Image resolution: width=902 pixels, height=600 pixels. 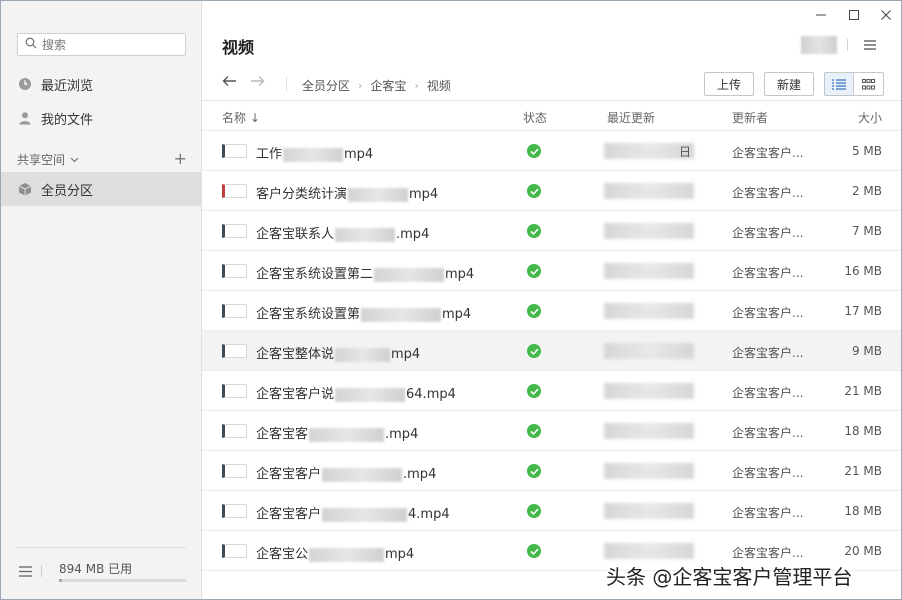 I want to click on file-name: 企客宝公 mp4, so click(x=335, y=552).